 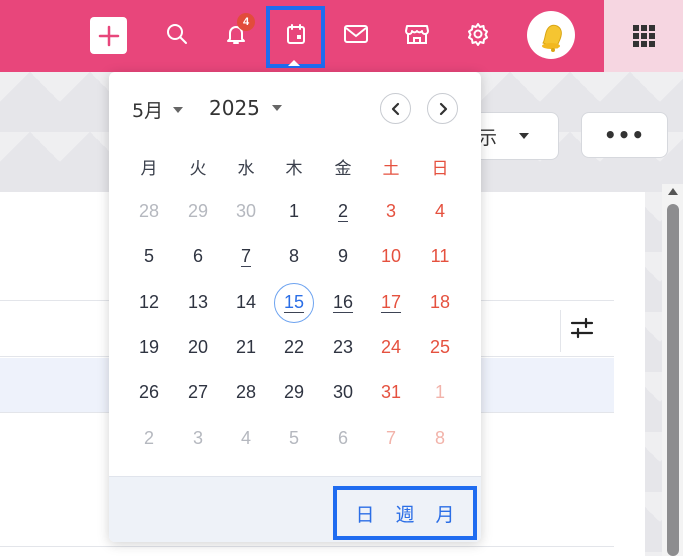 I want to click on chevron-right-icon, so click(x=443, y=108).